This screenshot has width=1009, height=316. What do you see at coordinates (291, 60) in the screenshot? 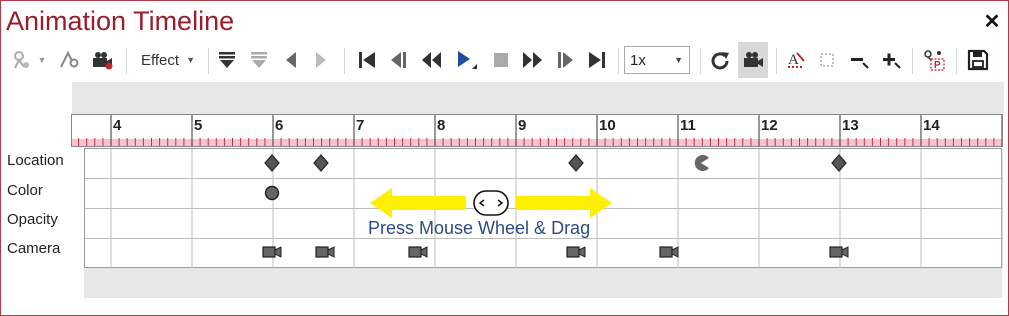
I see `previous-key-icon` at bounding box center [291, 60].